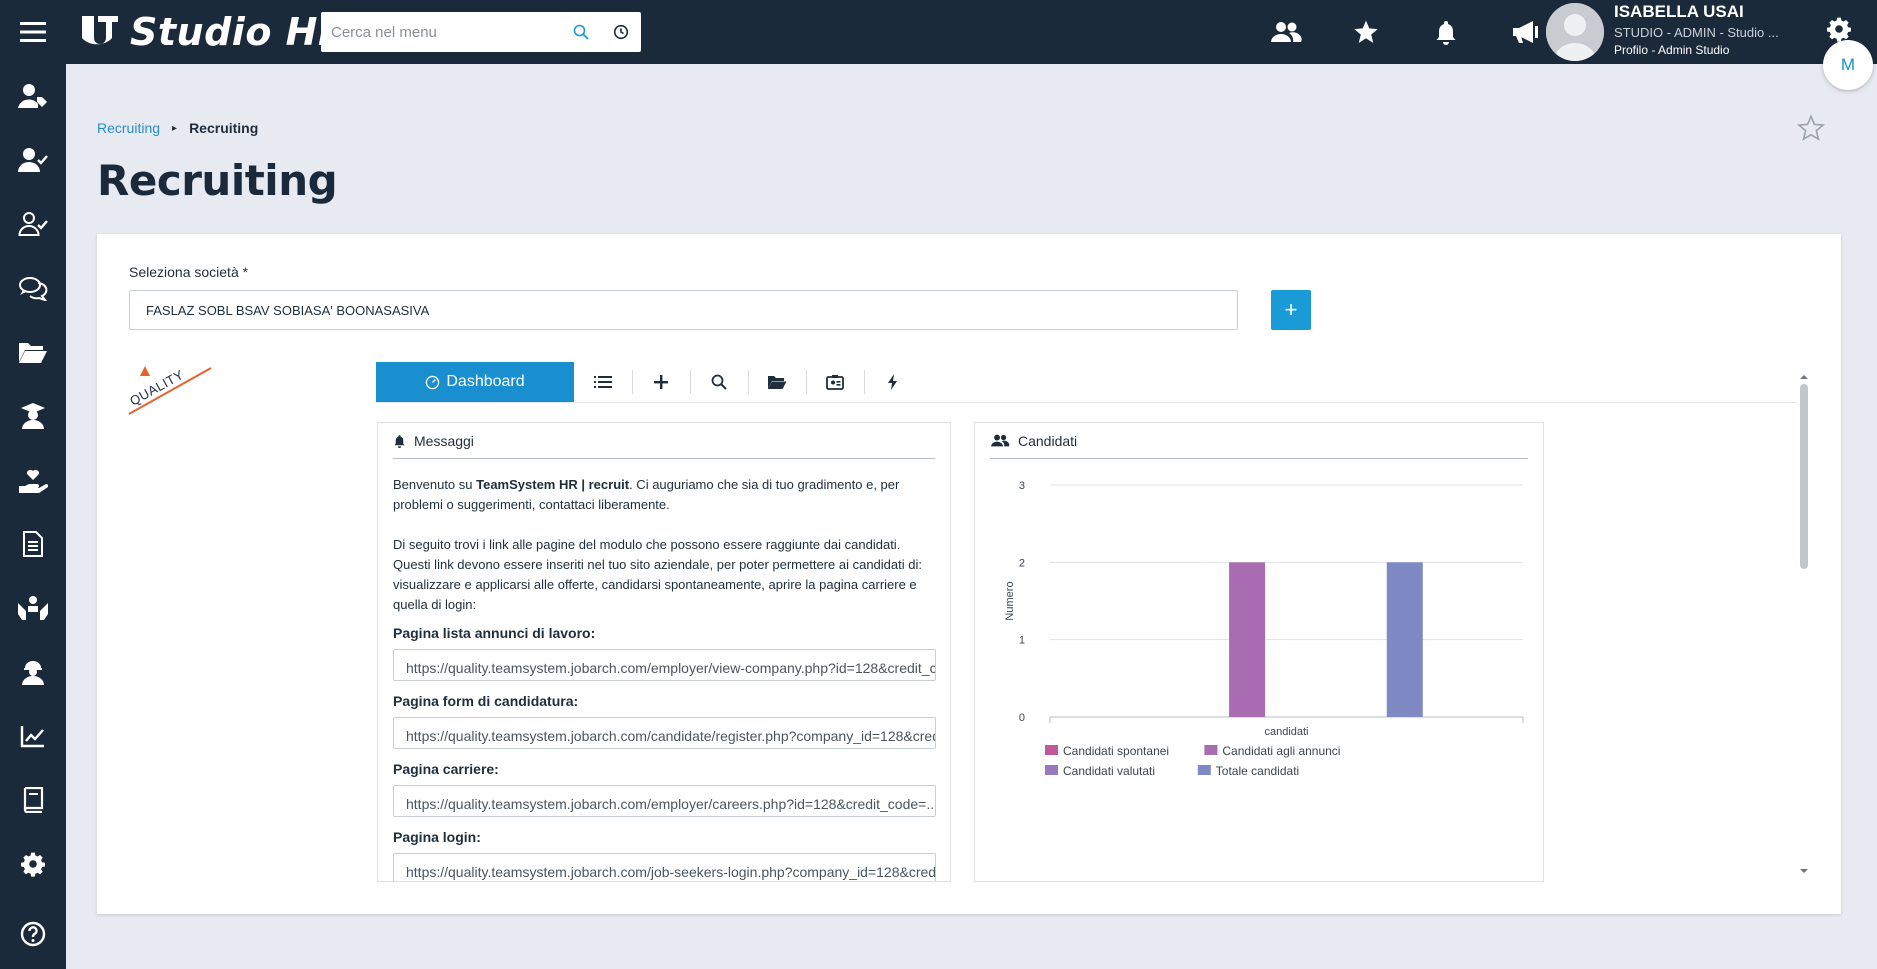 Image resolution: width=1877 pixels, height=969 pixels. Describe the element at coordinates (1086, 402) in the screenshot. I see `toolbar-divider` at that location.